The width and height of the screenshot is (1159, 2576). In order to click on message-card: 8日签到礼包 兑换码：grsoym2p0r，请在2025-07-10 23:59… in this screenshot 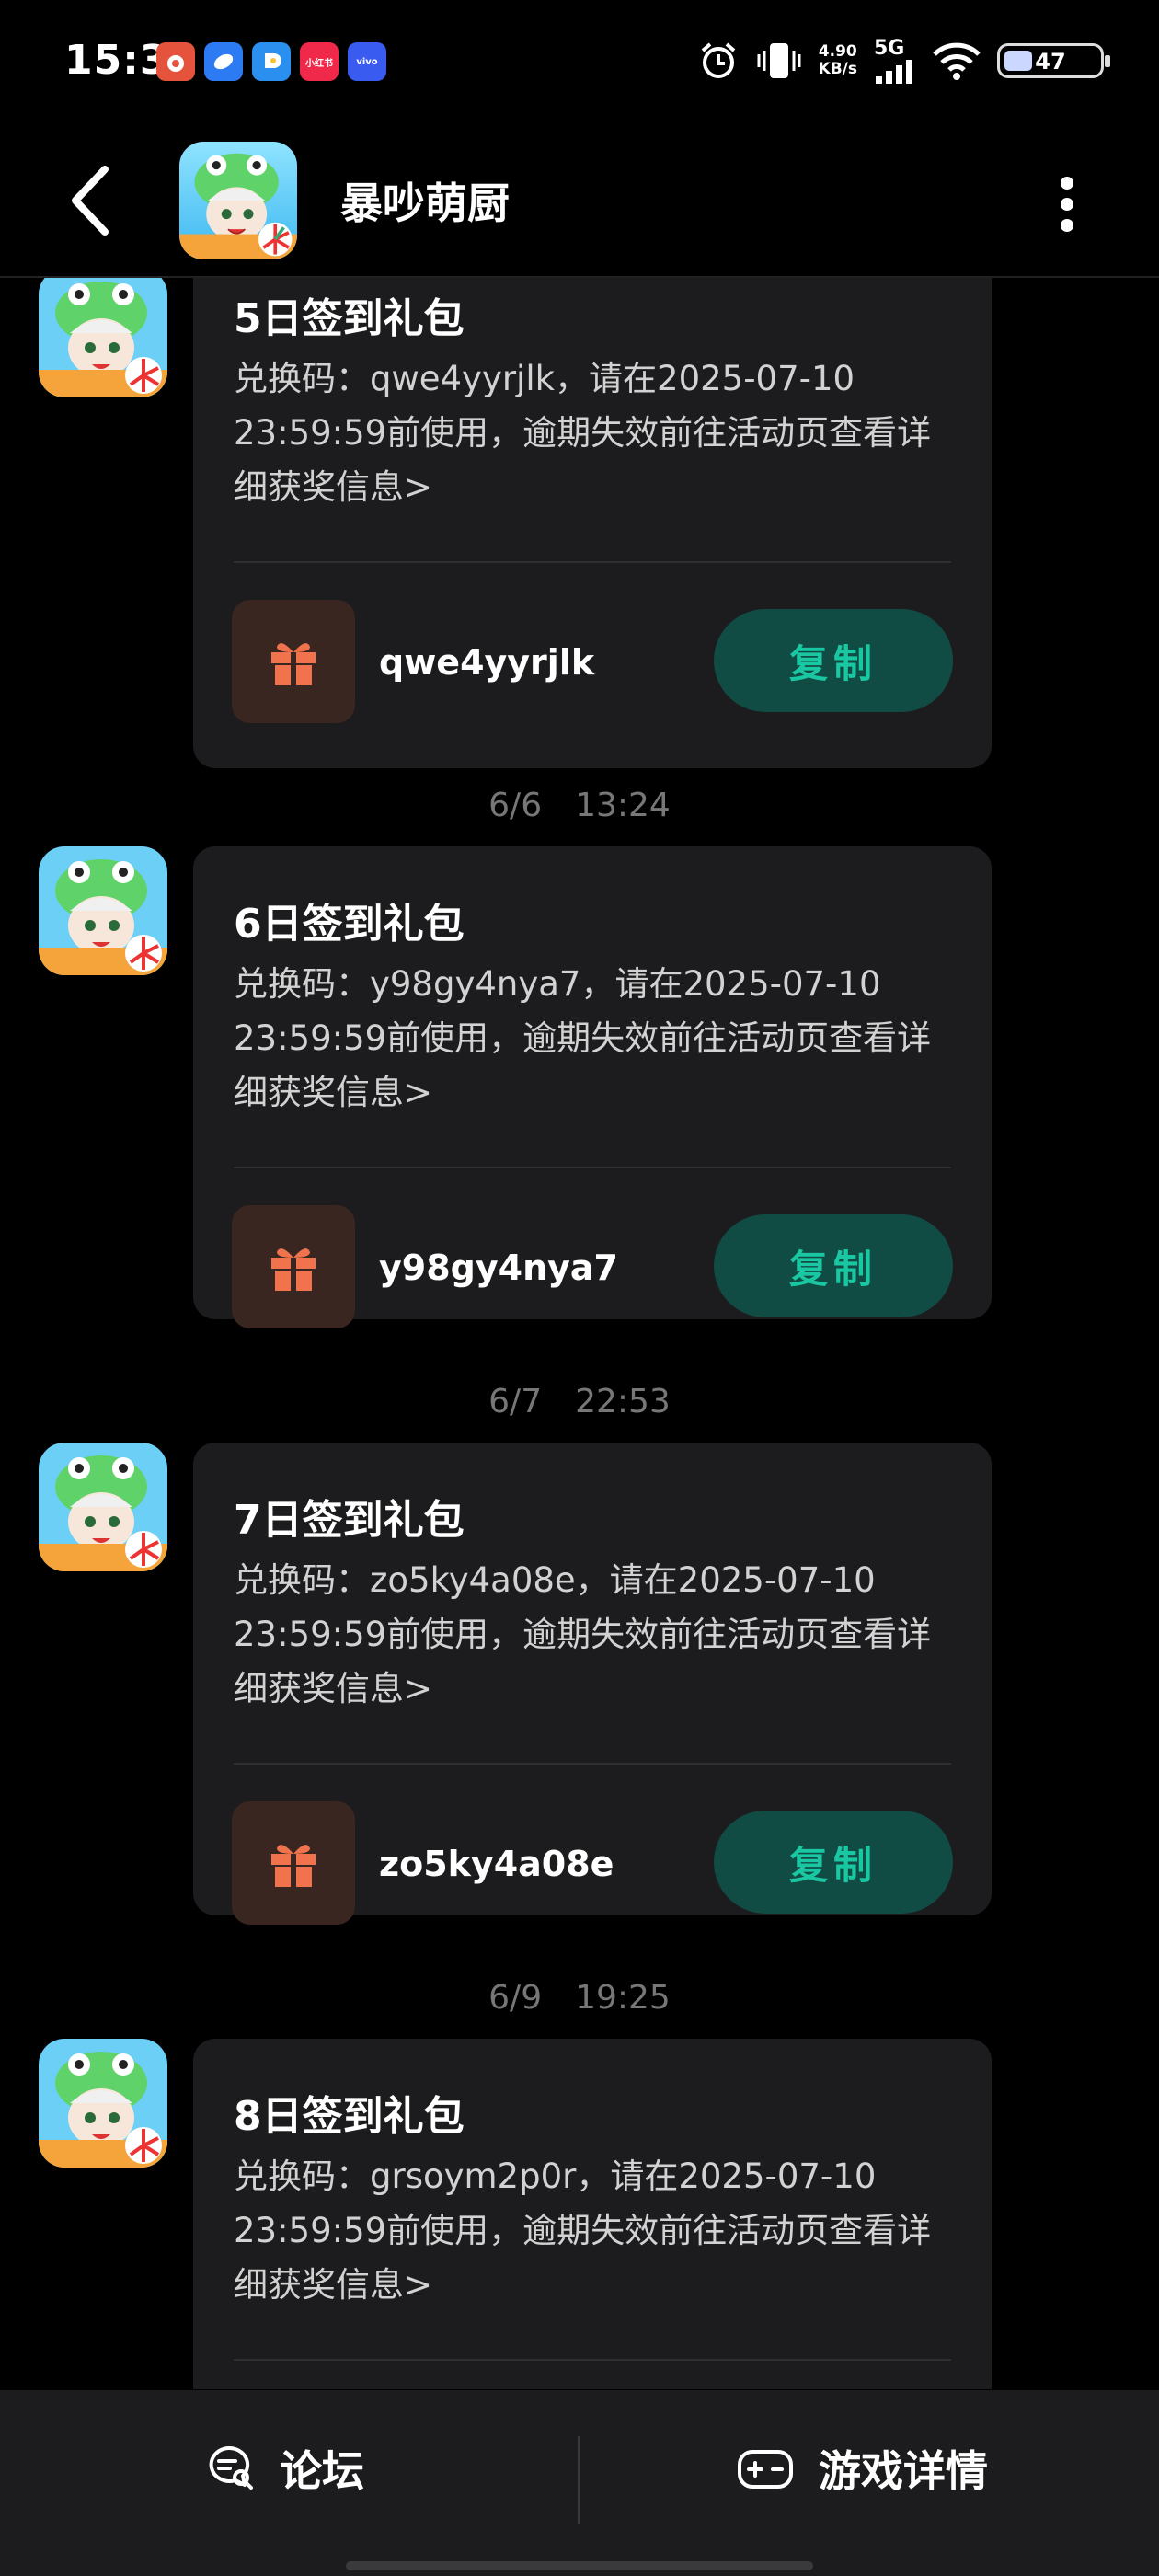, I will do `click(592, 2214)`.